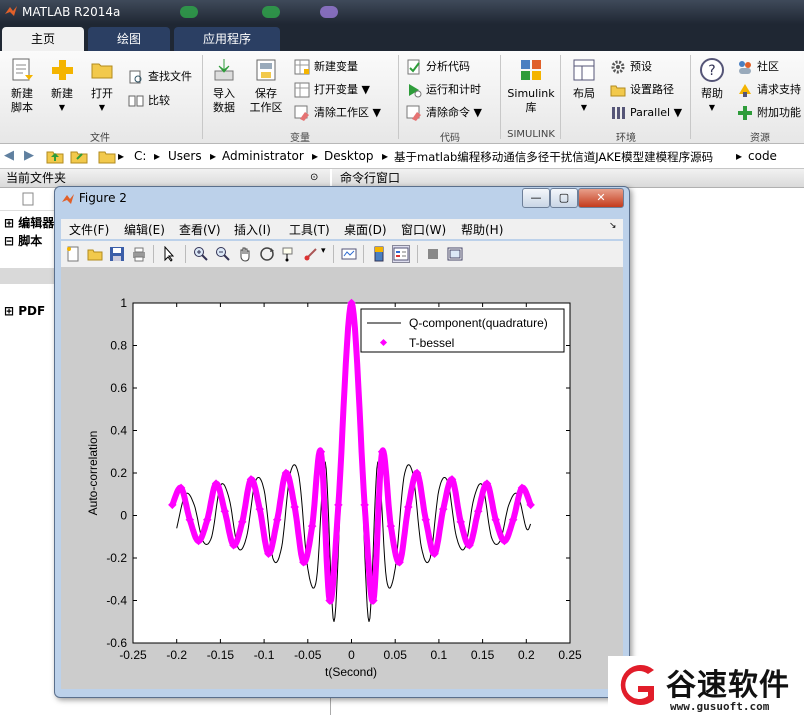 The width and height of the screenshot is (804, 715). What do you see at coordinates (531, 93) in the screenshot?
I see `simulink-label-1: Simulink` at bounding box center [531, 93].